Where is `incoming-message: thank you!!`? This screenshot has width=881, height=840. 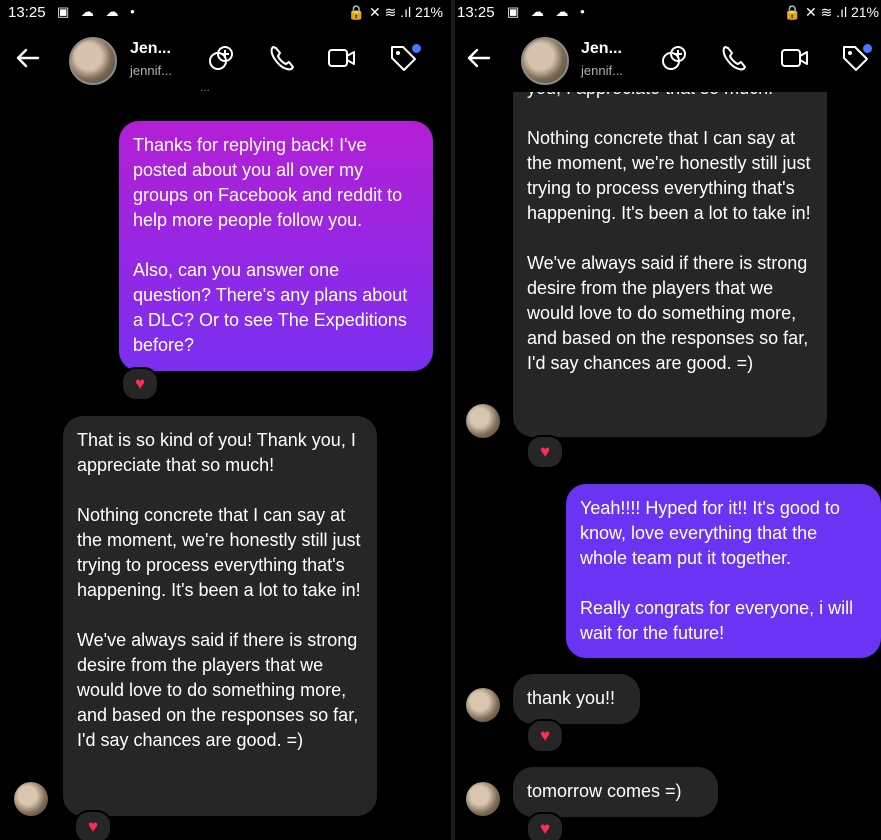 incoming-message: thank you!! is located at coordinates (576, 699).